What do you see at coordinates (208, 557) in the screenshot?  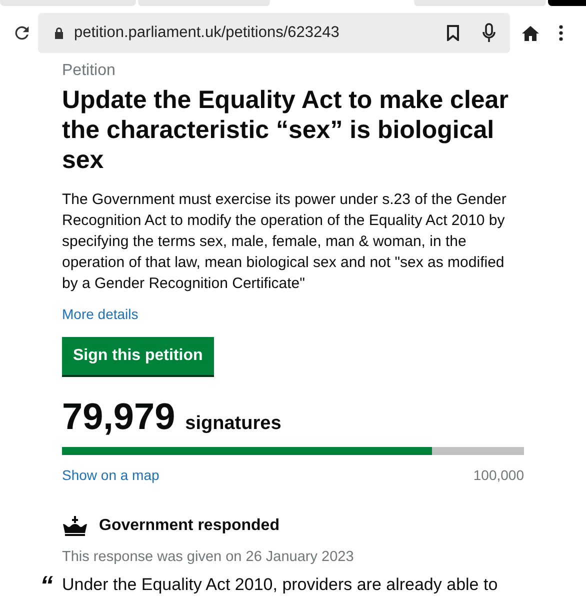 I see `response-date: This response was given on 26 January 2023` at bounding box center [208, 557].